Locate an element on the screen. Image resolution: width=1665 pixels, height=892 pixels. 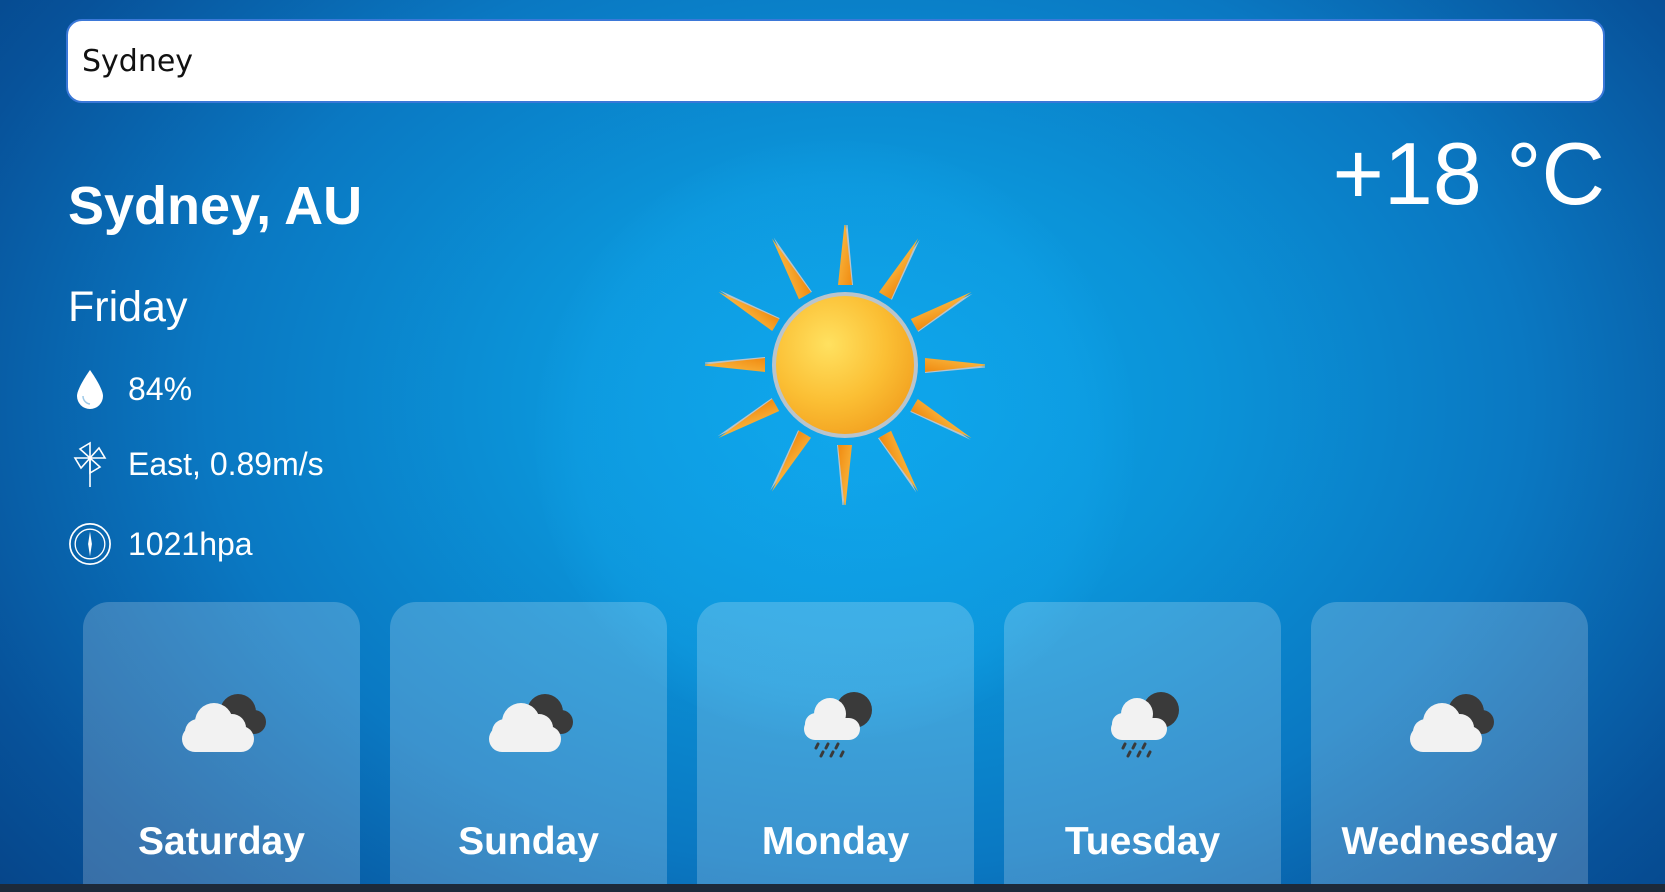
search-box is located at coordinates (835, 61).